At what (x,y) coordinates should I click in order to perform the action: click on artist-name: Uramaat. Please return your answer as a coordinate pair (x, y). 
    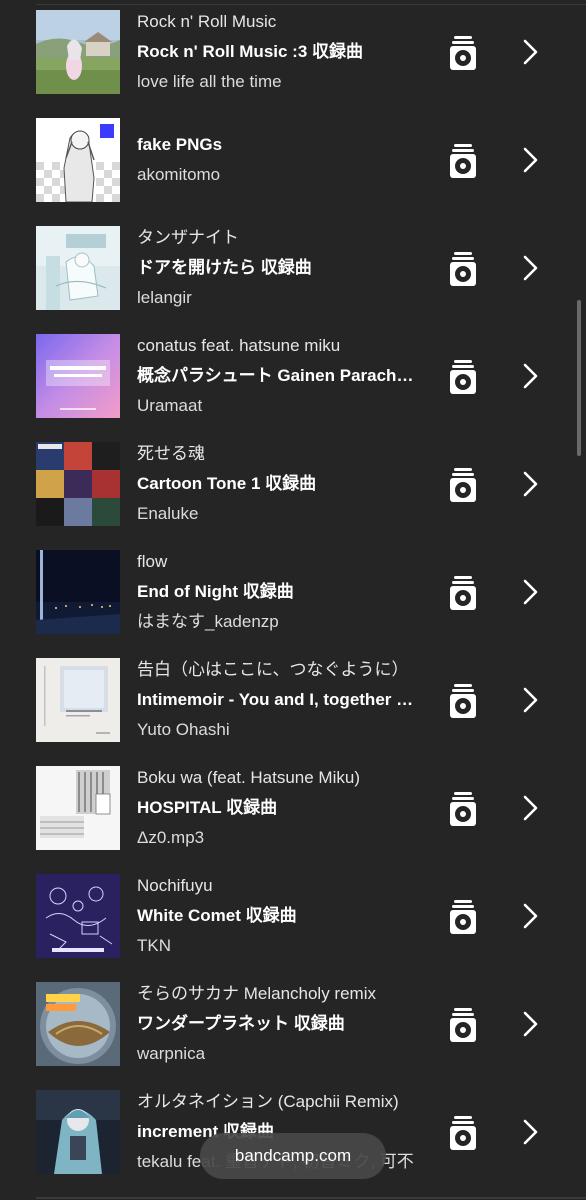
    Looking at the image, I should click on (170, 405).